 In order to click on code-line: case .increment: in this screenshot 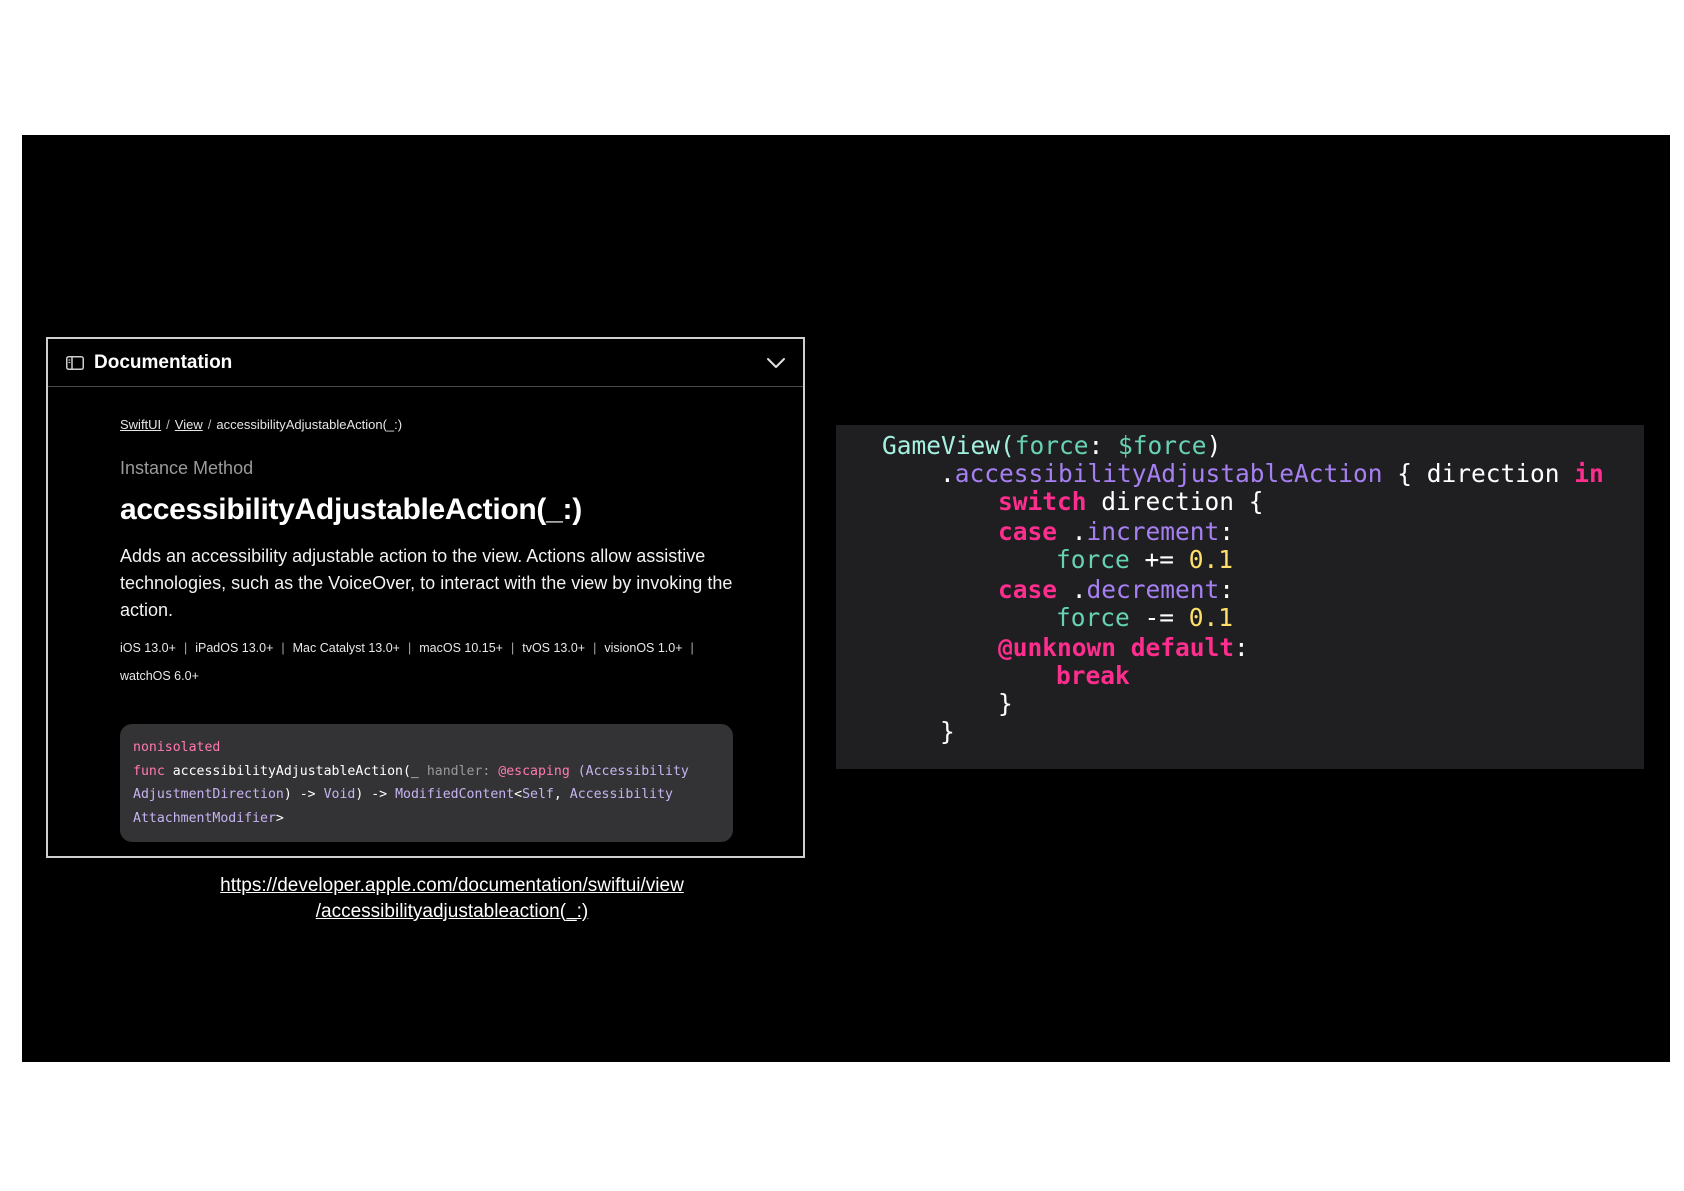, I will do `click(1116, 532)`.